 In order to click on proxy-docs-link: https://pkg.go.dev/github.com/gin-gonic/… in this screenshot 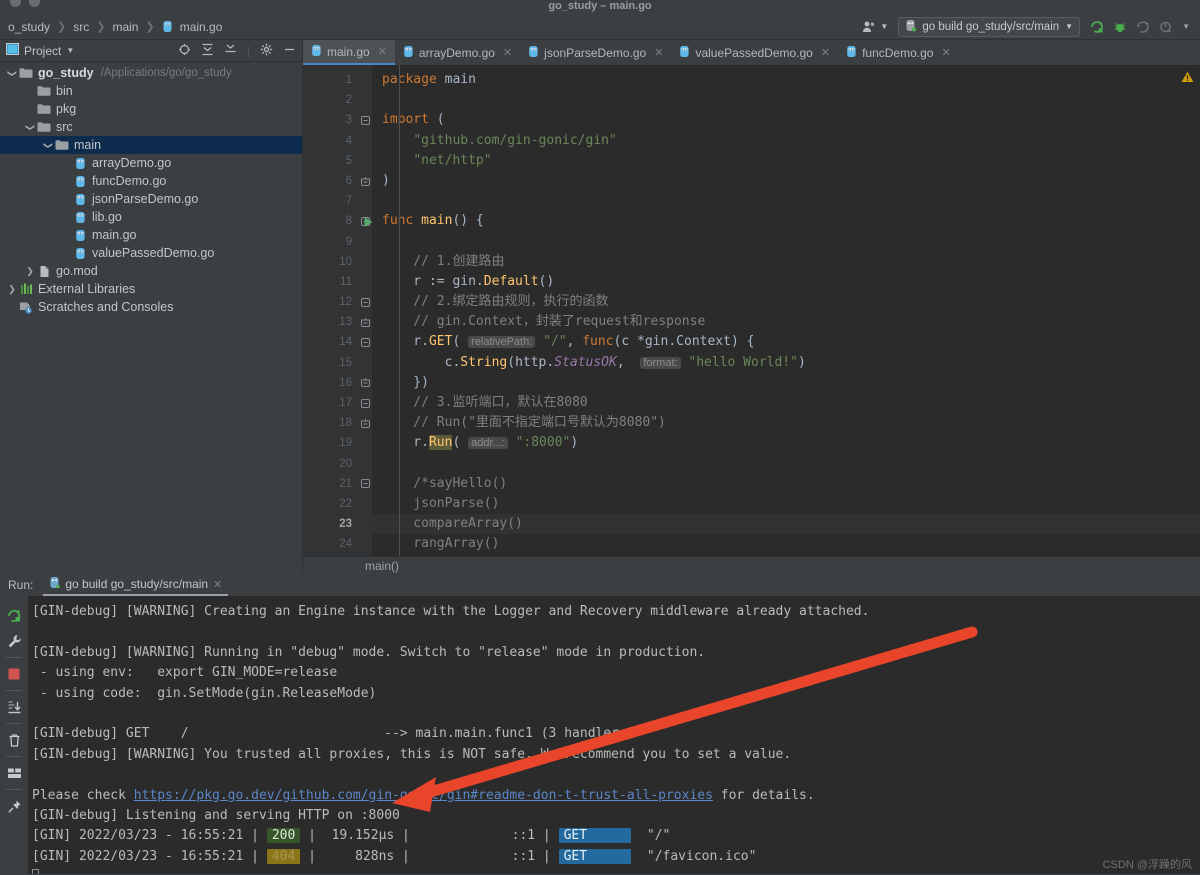, I will do `click(423, 795)`.